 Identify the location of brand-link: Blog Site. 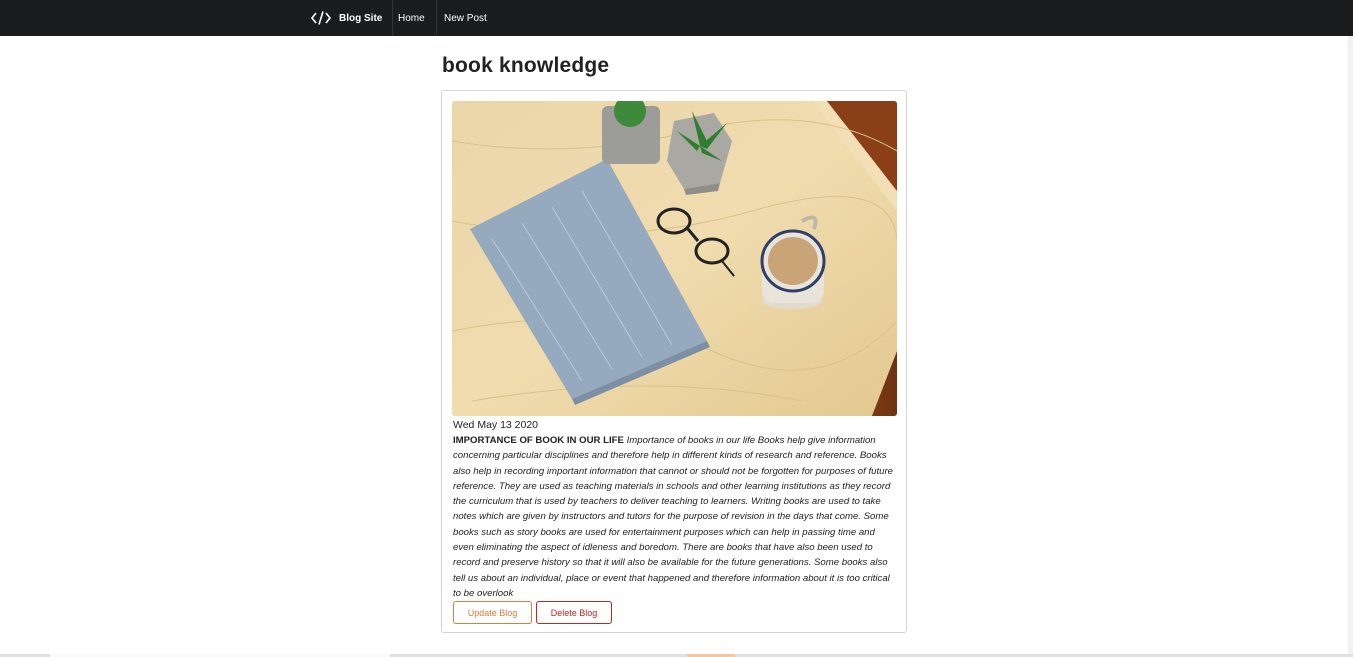
(347, 18).